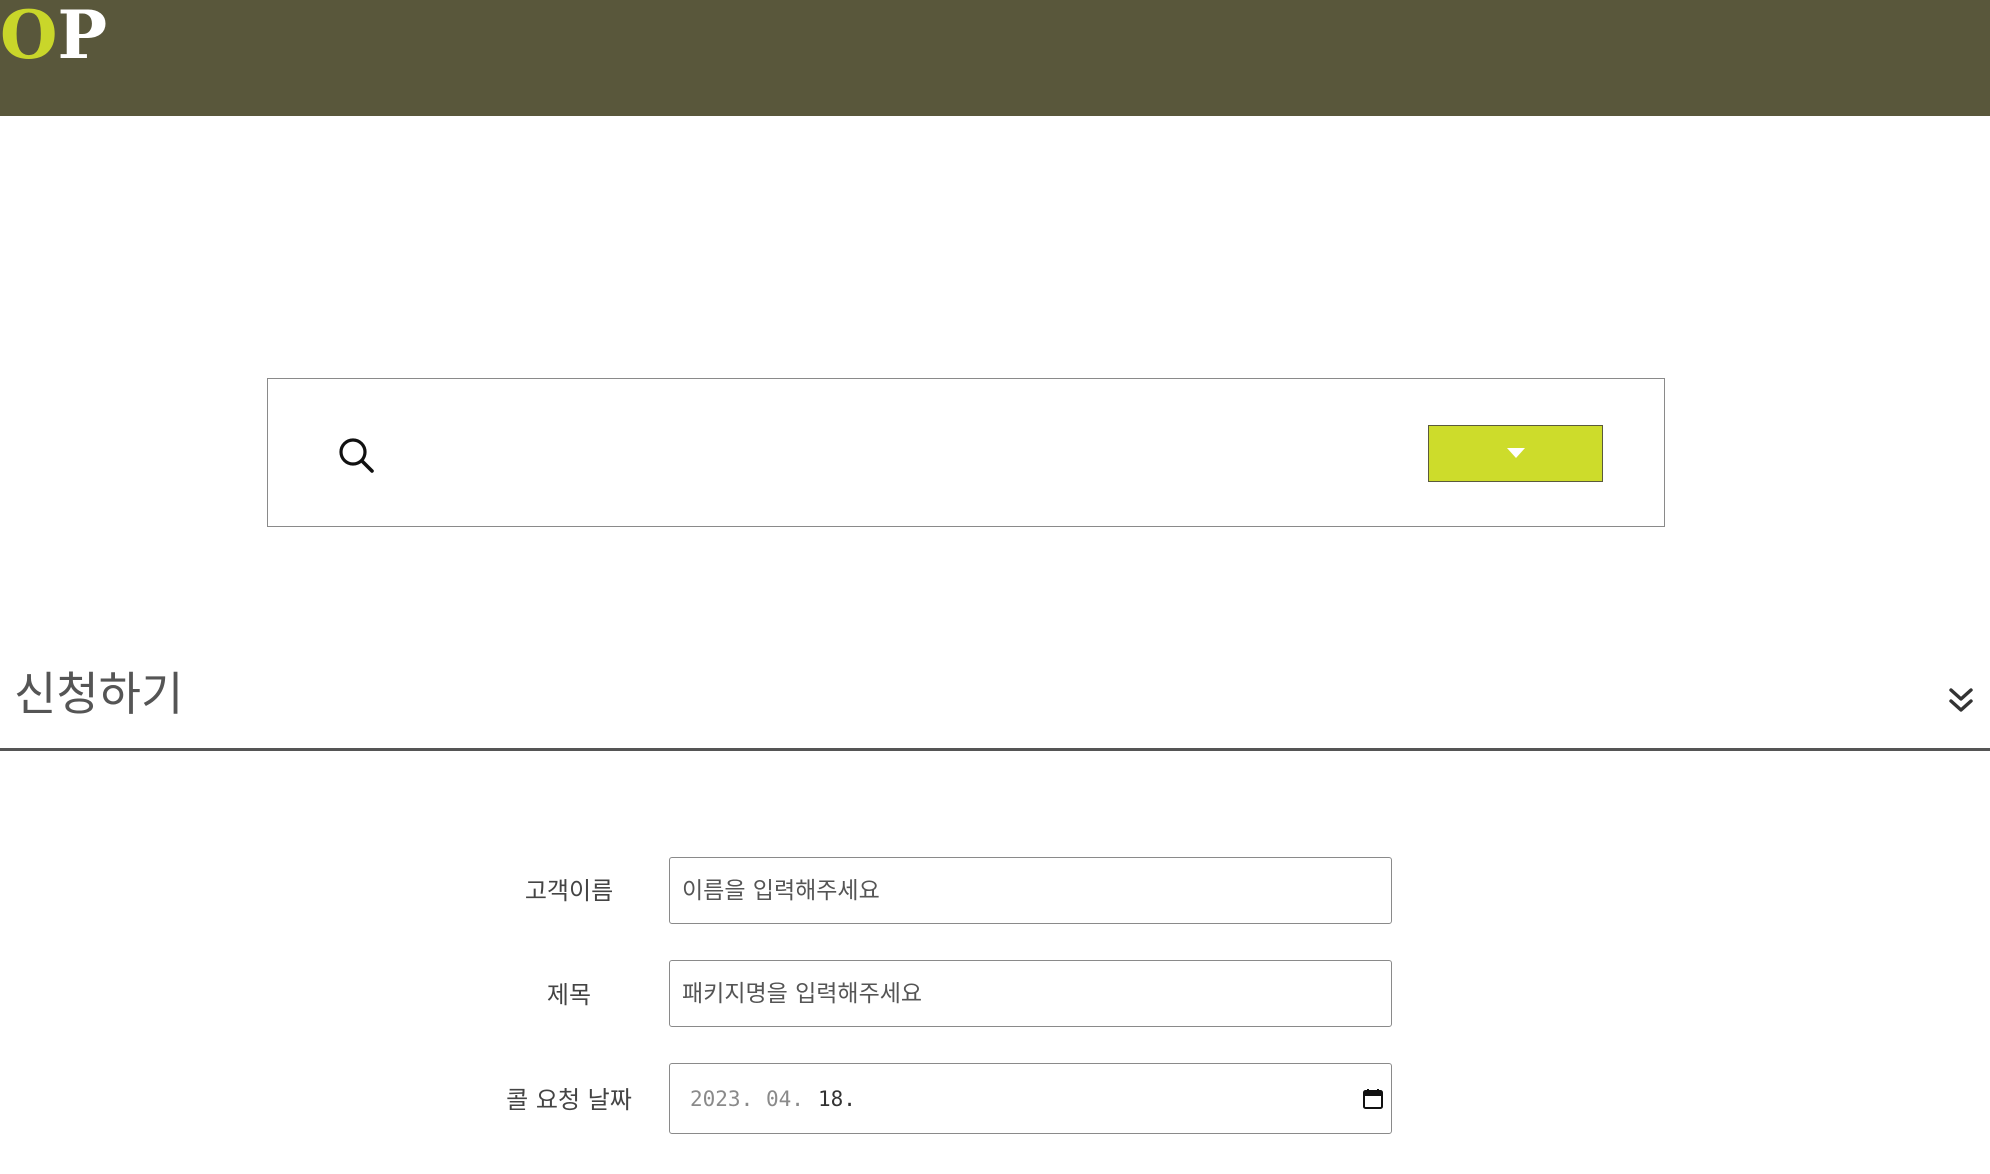  What do you see at coordinates (995, 749) in the screenshot?
I see `section-divider` at bounding box center [995, 749].